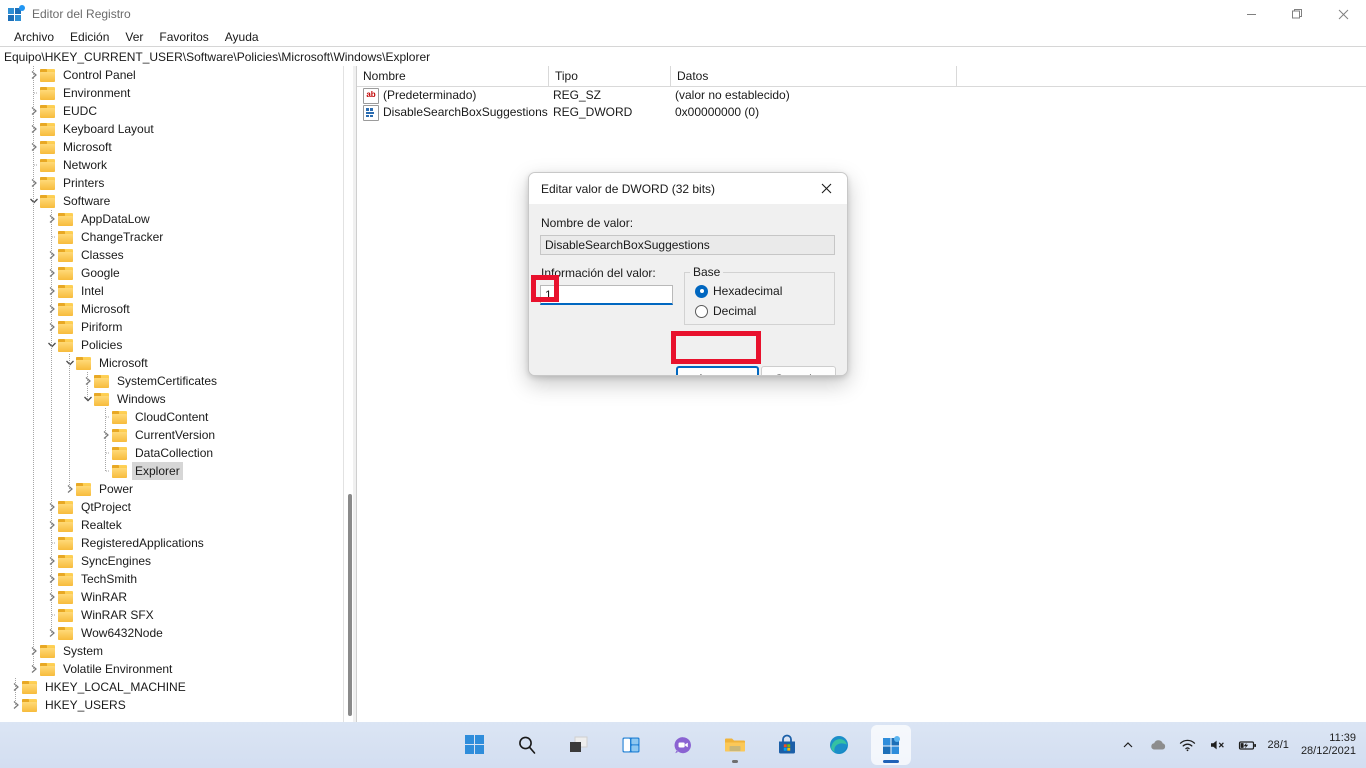 The height and width of the screenshot is (768, 1366). What do you see at coordinates (172, 165) in the screenshot?
I see `tree-item-network: Network` at bounding box center [172, 165].